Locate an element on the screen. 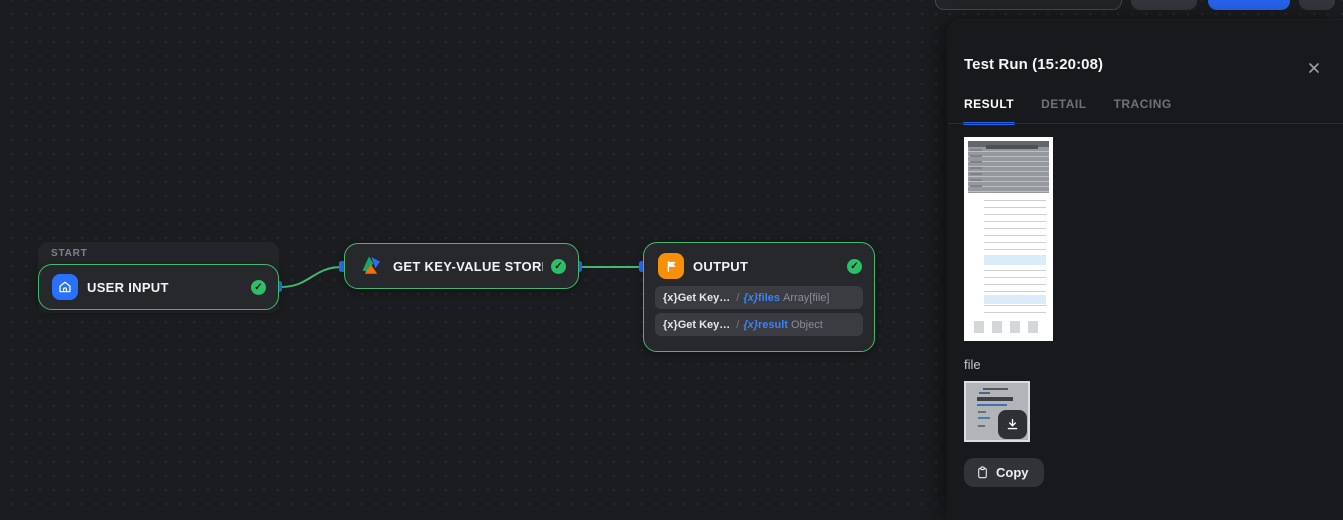  node-kv-store: GET KEY-VALUE STORE RE ✓ is located at coordinates (461, 266).